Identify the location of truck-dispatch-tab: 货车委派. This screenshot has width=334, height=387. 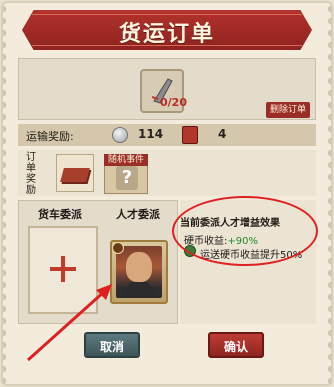
(60, 213).